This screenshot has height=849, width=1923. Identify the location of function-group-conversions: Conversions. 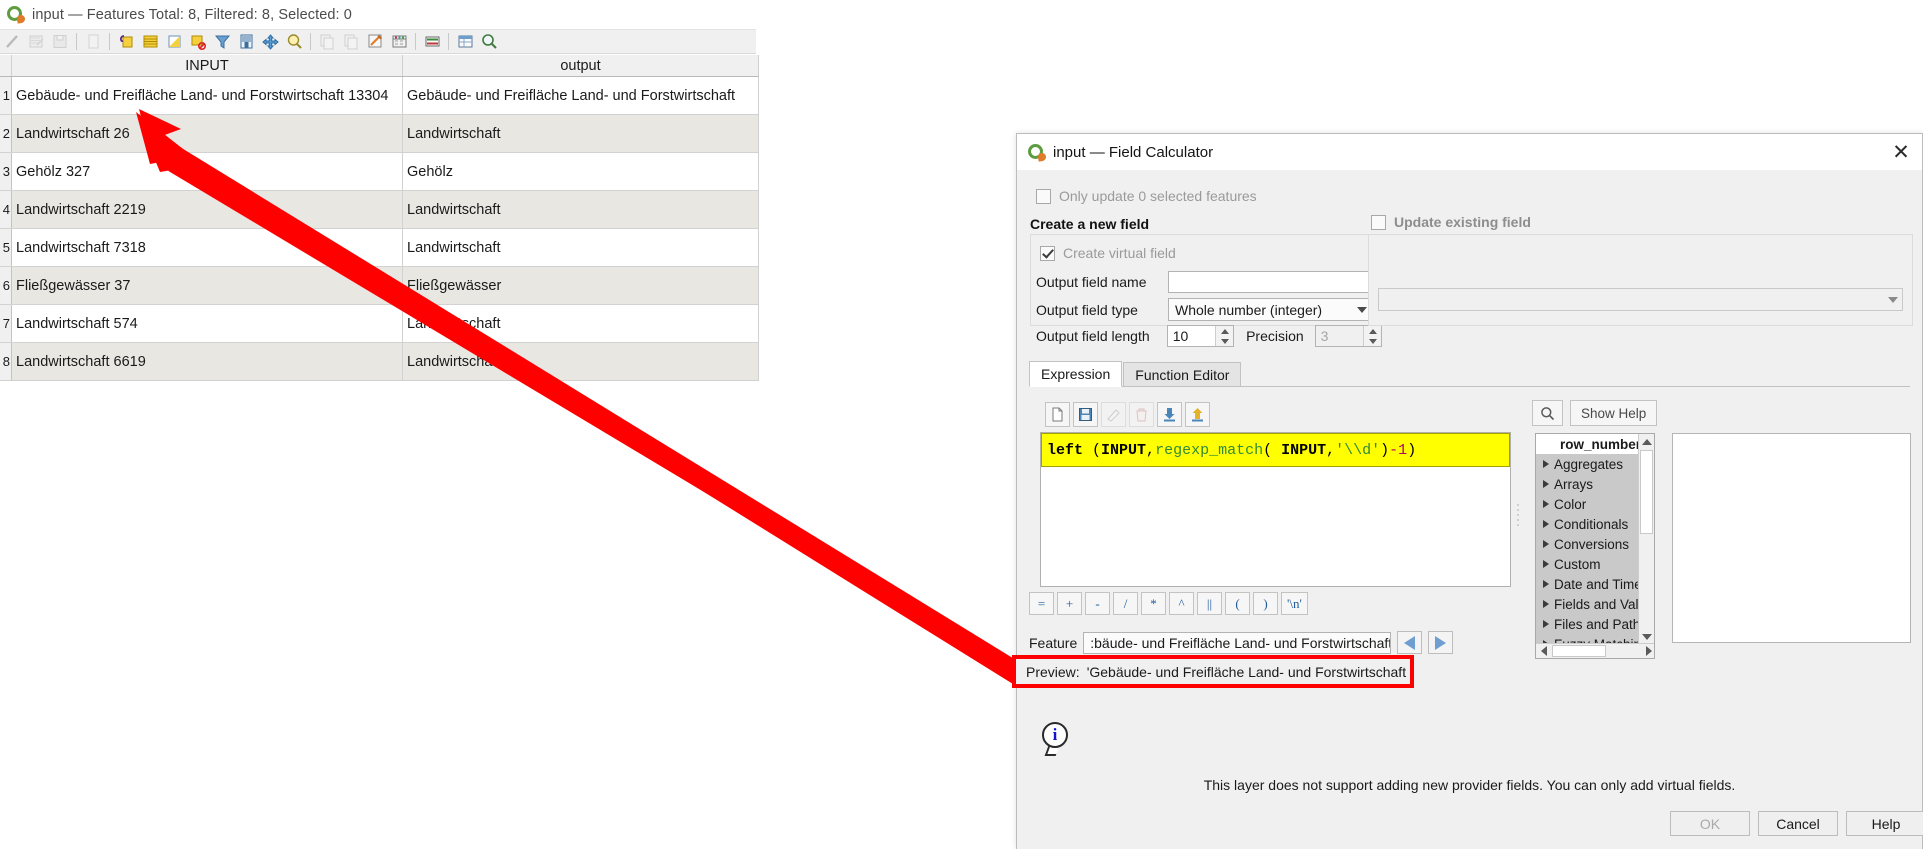
(1588, 544).